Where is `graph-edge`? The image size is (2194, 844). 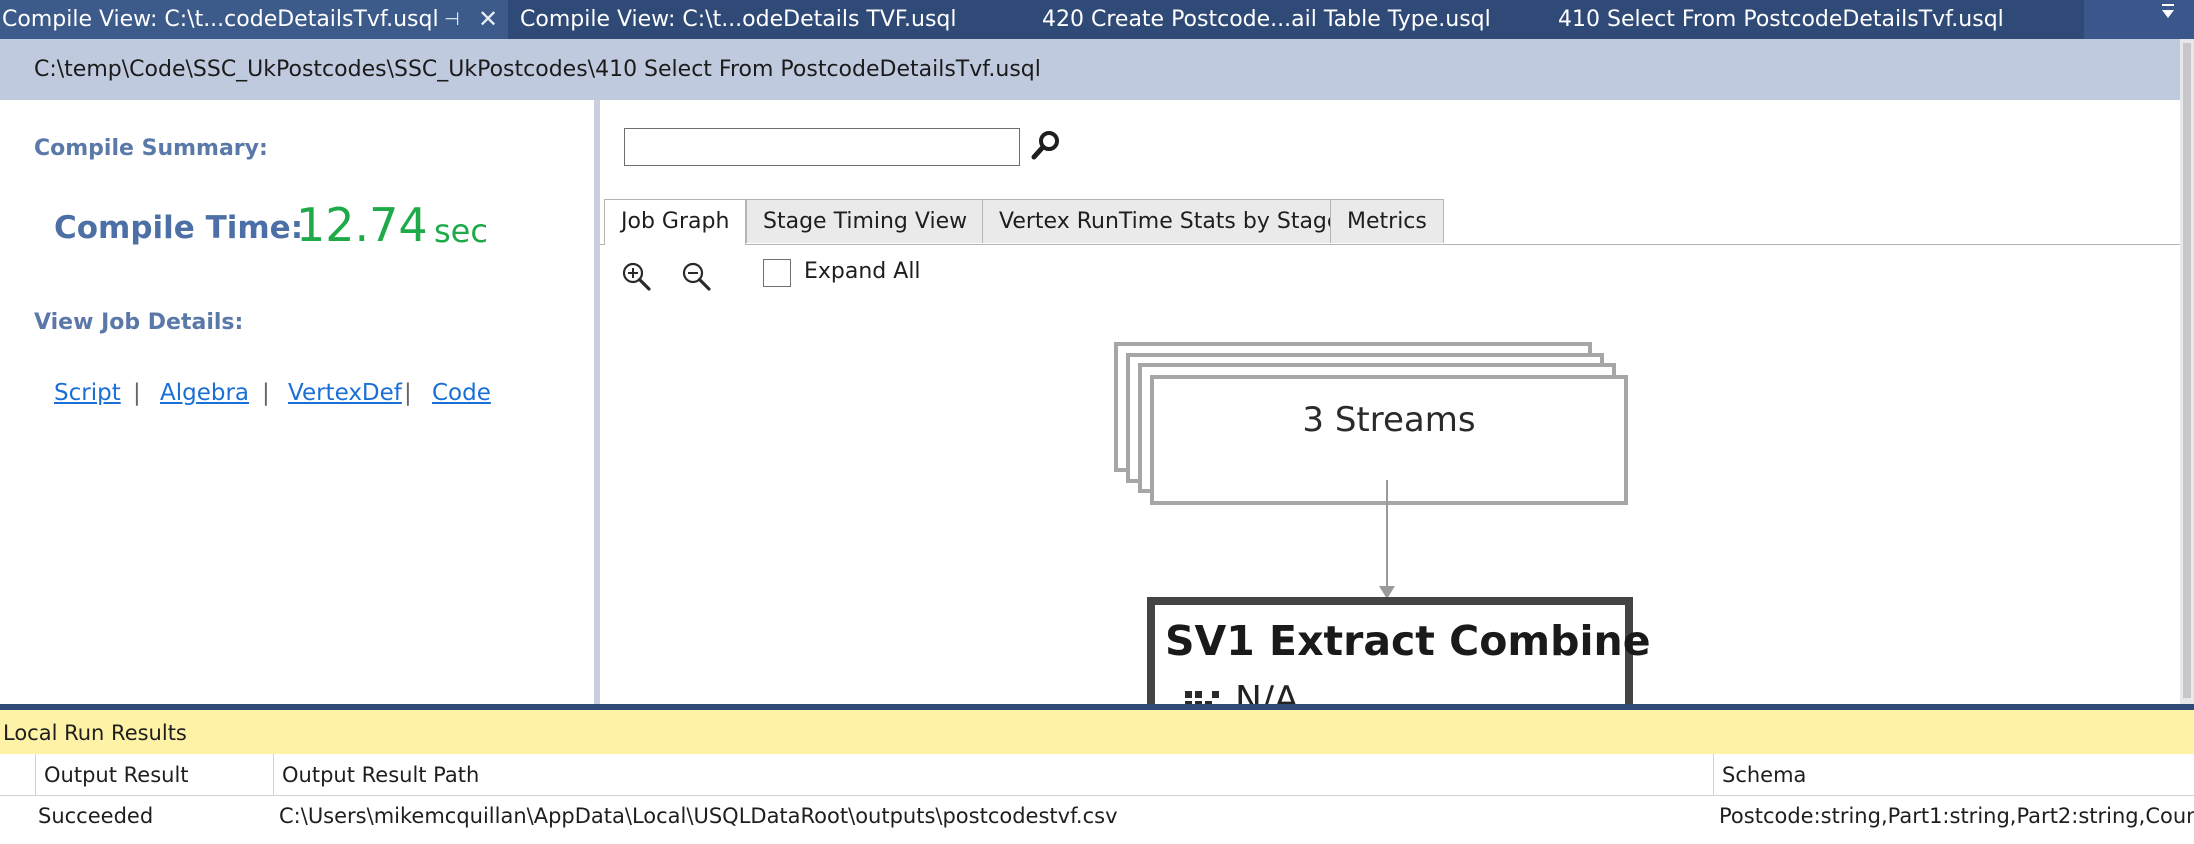 graph-edge is located at coordinates (1387, 538).